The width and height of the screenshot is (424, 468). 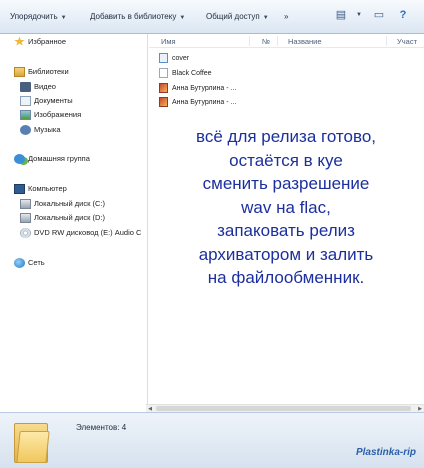 I want to click on organize-menu: Упорядочить ▼, so click(x=38, y=16).